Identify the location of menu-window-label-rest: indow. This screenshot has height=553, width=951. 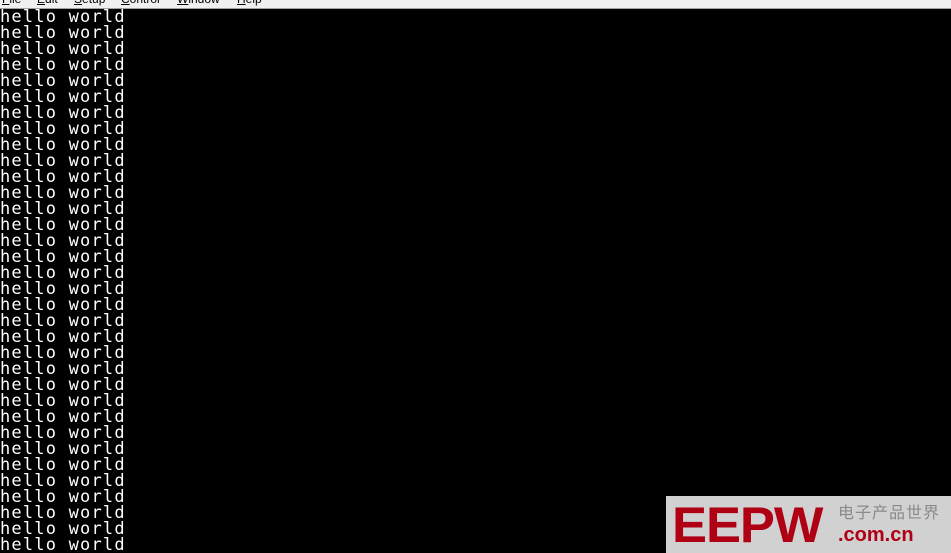
(203, 3).